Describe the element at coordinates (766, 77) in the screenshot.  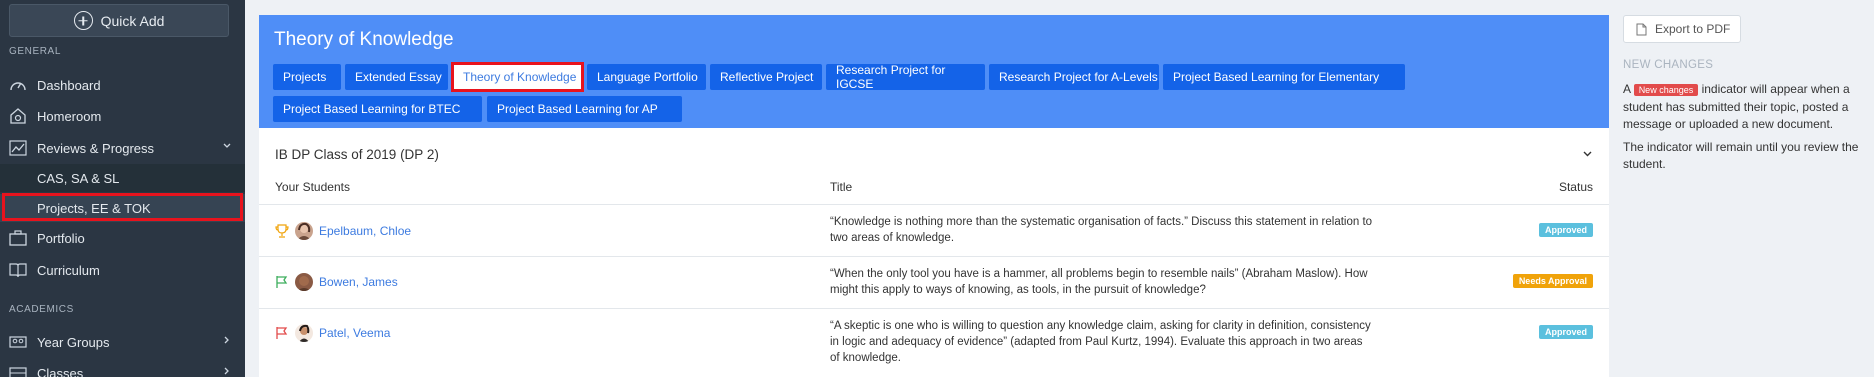
I see `tab-reflective-project: Reflective Project` at that location.